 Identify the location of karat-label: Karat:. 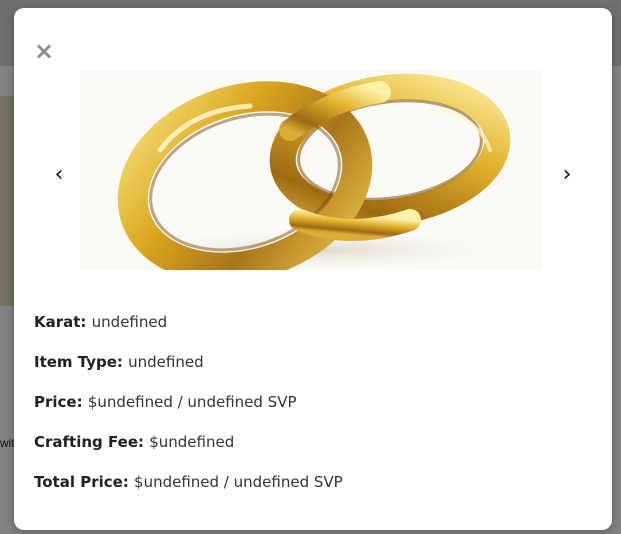
(63, 322).